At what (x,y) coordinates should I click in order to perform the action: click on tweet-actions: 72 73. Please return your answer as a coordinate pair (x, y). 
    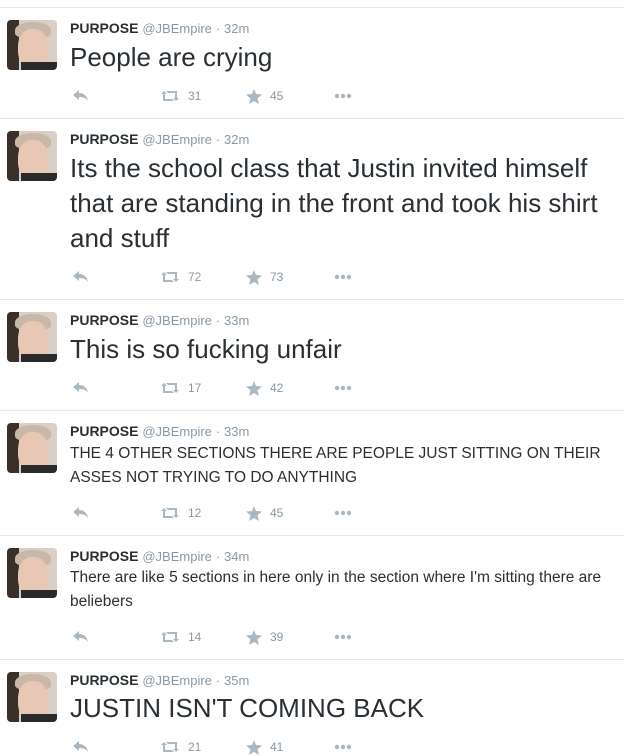
    Looking at the image, I should click on (230, 277).